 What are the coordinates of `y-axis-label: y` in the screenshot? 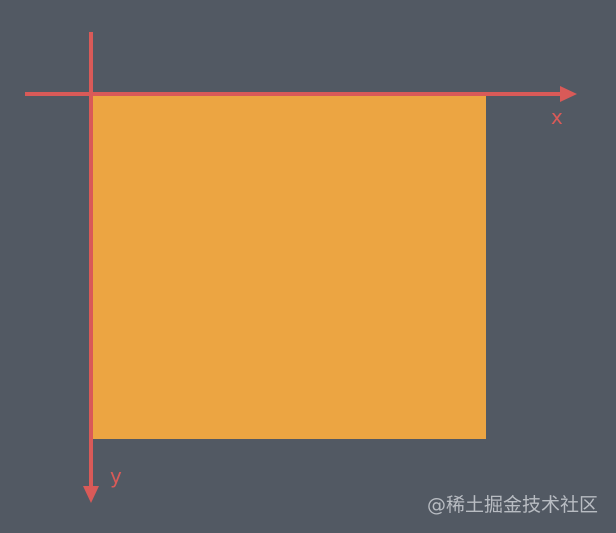 It's located at (116, 476).